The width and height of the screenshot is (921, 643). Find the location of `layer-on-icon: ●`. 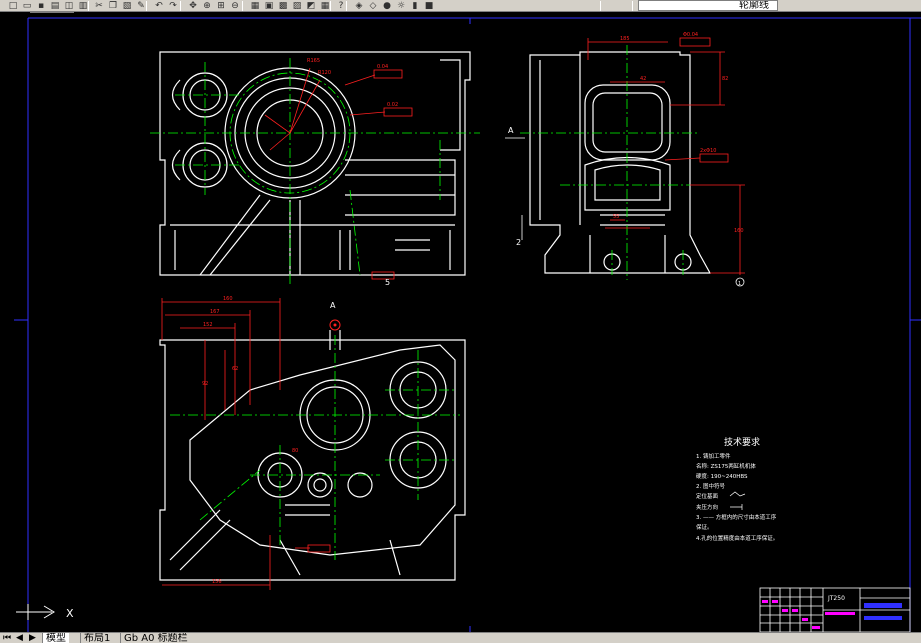

layer-on-icon: ● is located at coordinates (387, 5).